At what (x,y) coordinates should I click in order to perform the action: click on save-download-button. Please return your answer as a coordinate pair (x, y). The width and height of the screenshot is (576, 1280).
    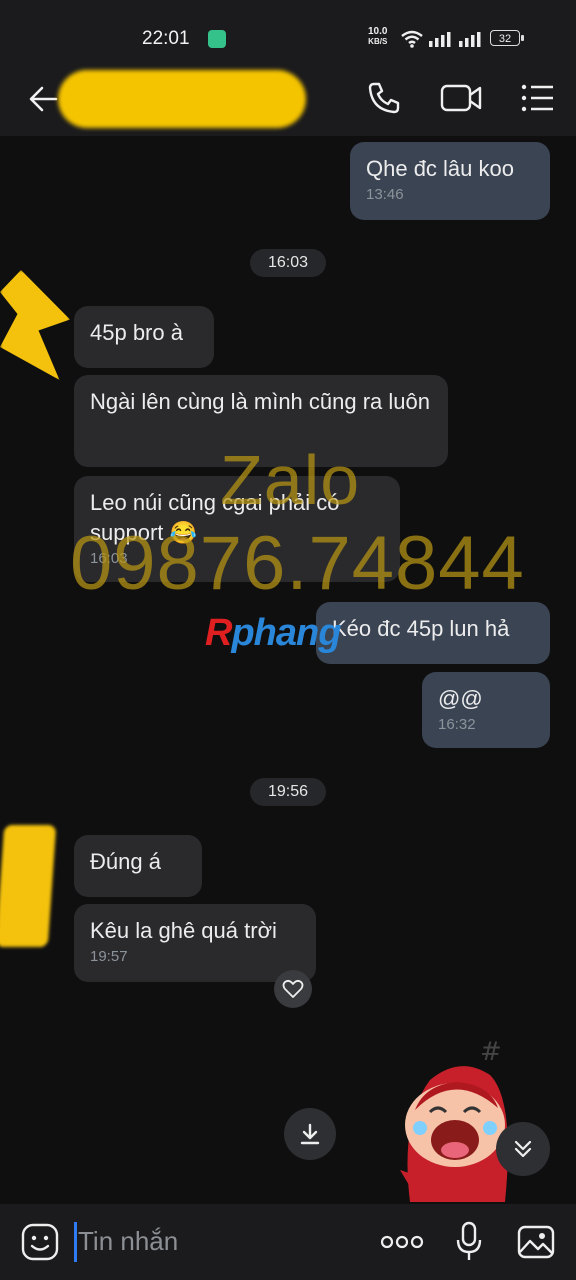
    Looking at the image, I should click on (310, 1134).